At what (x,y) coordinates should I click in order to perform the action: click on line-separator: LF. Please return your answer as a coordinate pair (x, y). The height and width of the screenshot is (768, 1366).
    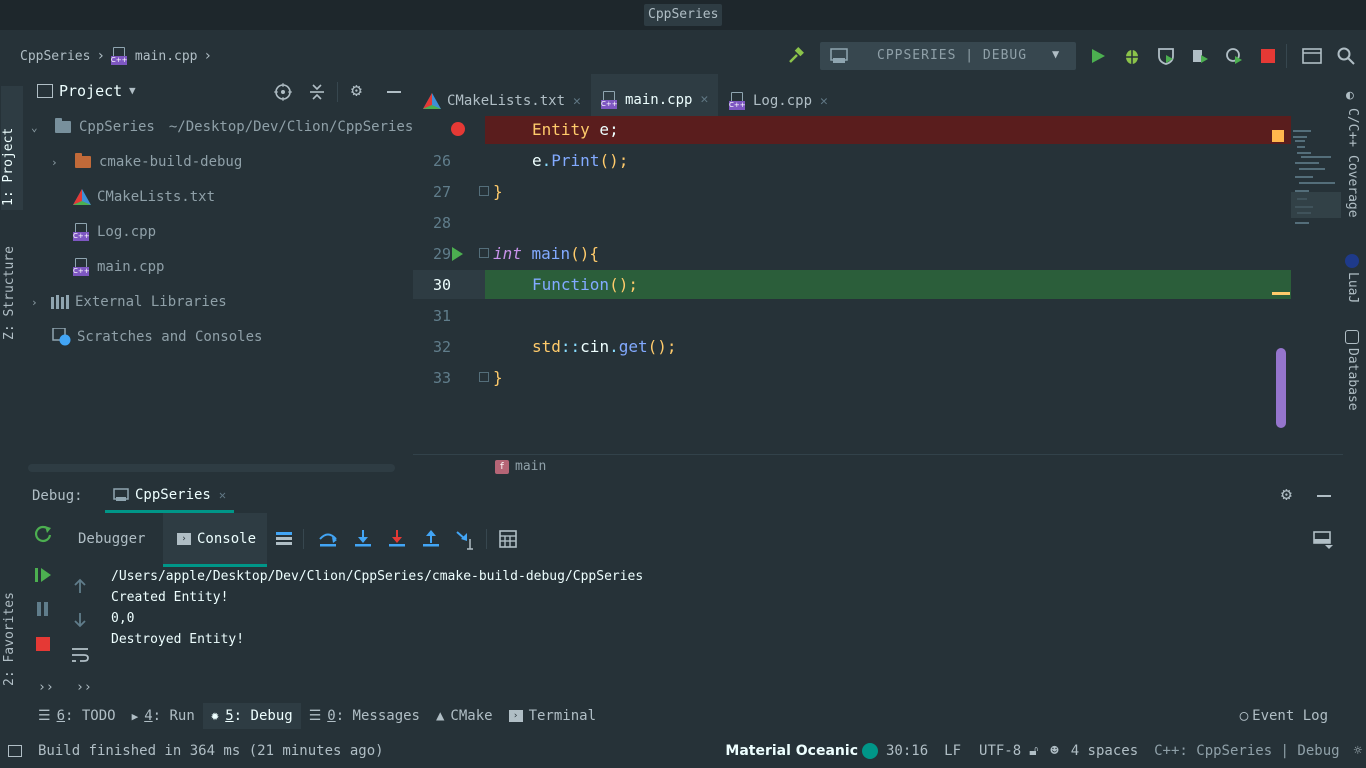
    Looking at the image, I should click on (952, 751).